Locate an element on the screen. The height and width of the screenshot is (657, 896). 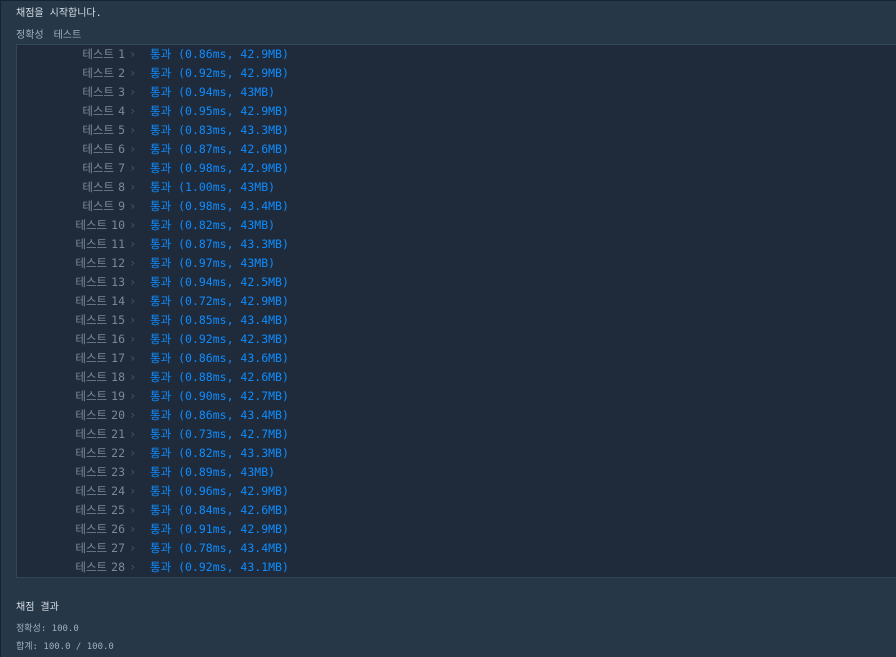
test-label: 테스트 9 is located at coordinates (71, 206).